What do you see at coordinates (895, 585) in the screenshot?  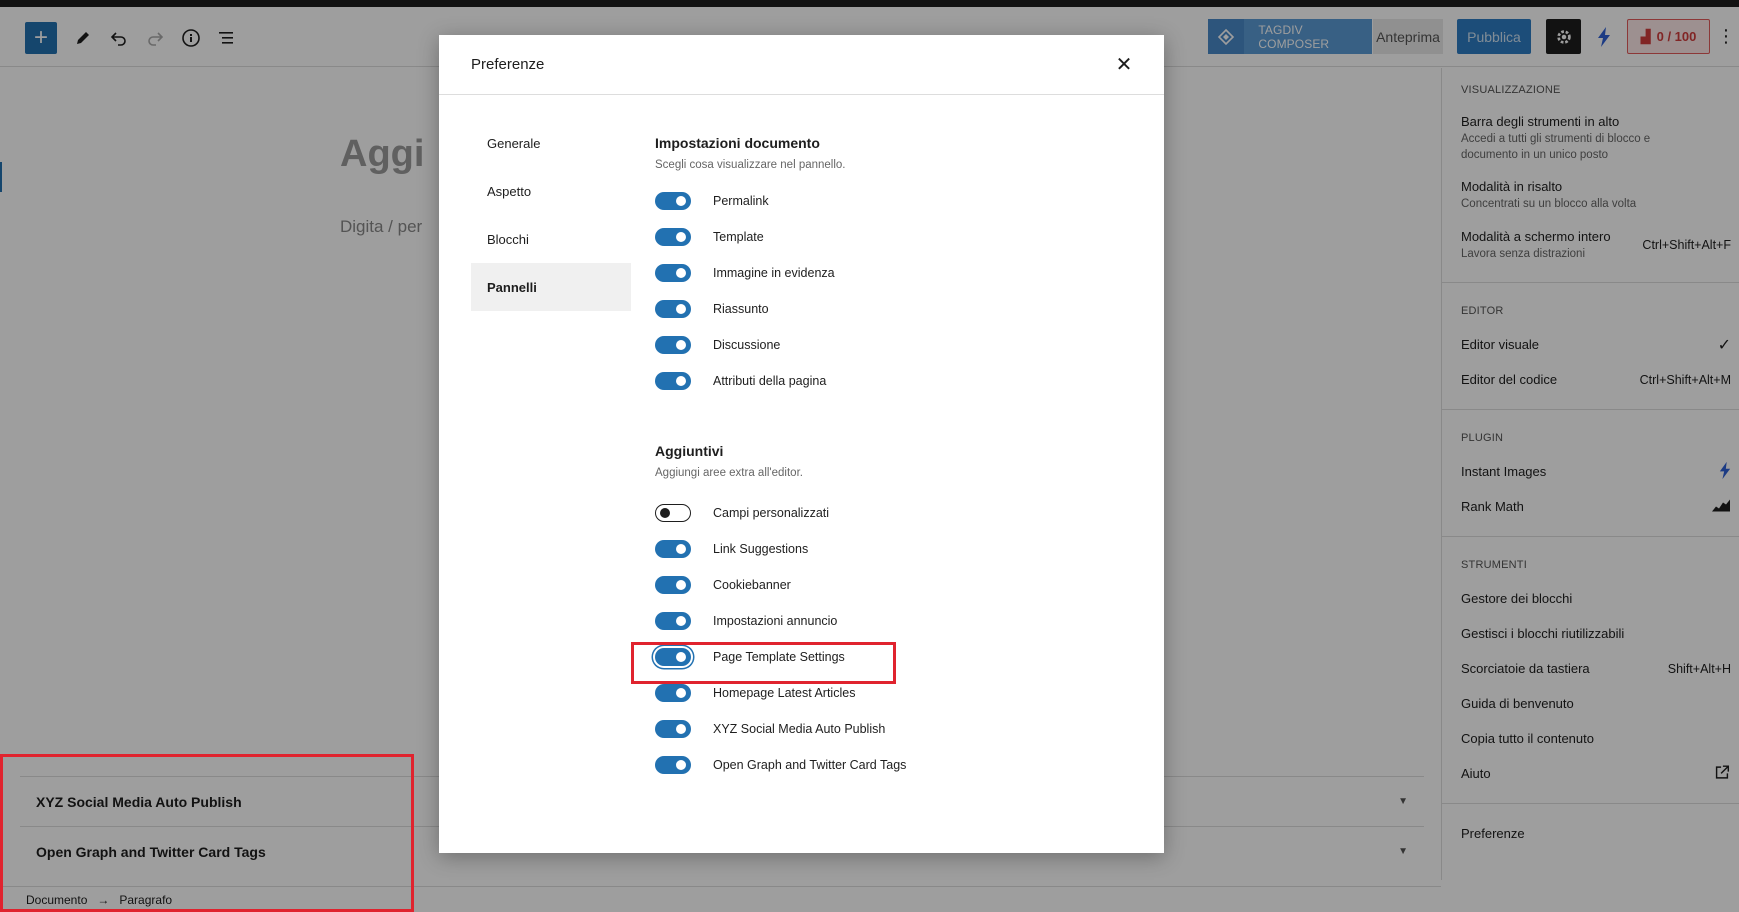 I see `toggle-row-cookiebanner: Cookiebanner` at bounding box center [895, 585].